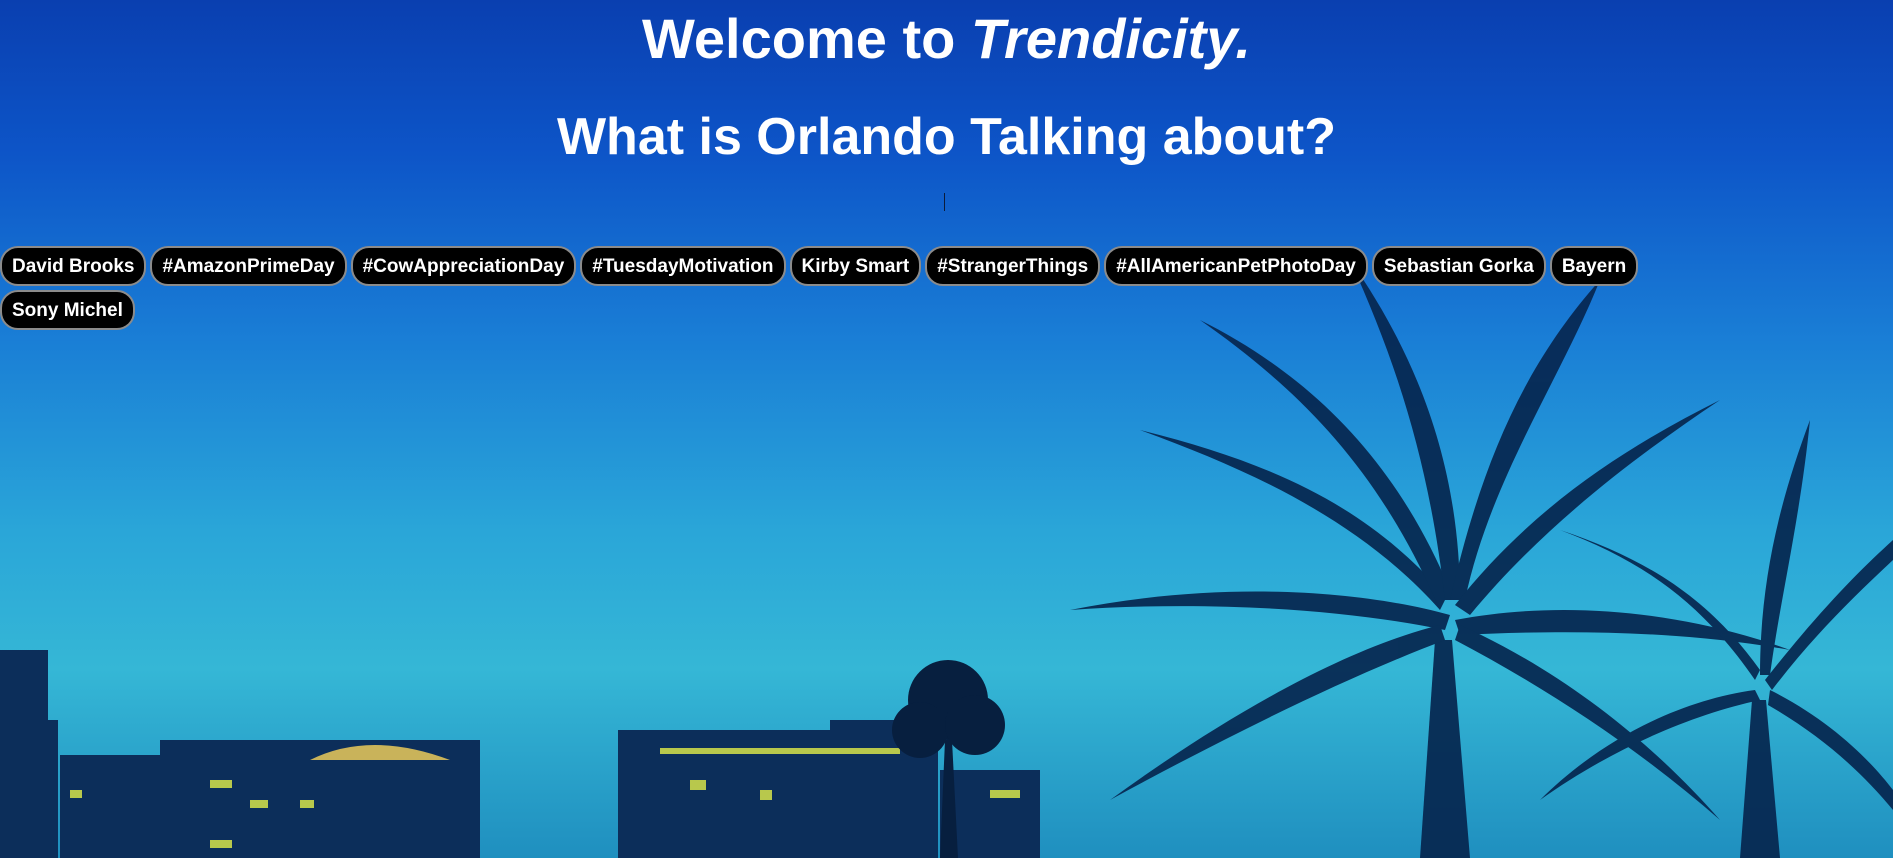 This screenshot has height=858, width=1893. Describe the element at coordinates (806, 38) in the screenshot. I see `welcome-prefix: Welcome to` at that location.